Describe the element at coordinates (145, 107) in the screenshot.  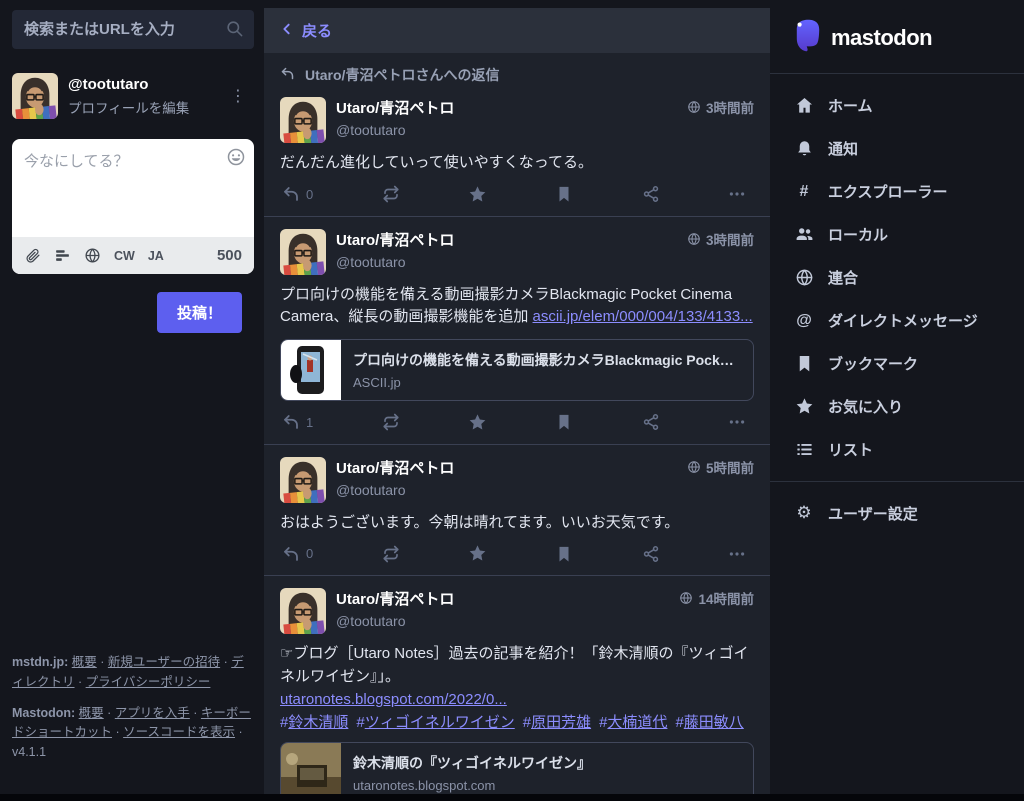
I see `edit-profile-link: プロフィールを編集` at that location.